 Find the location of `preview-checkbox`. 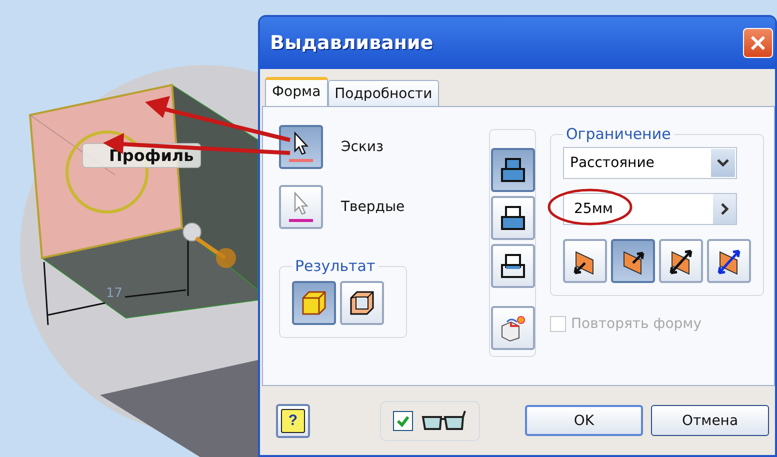

preview-checkbox is located at coordinates (403, 420).